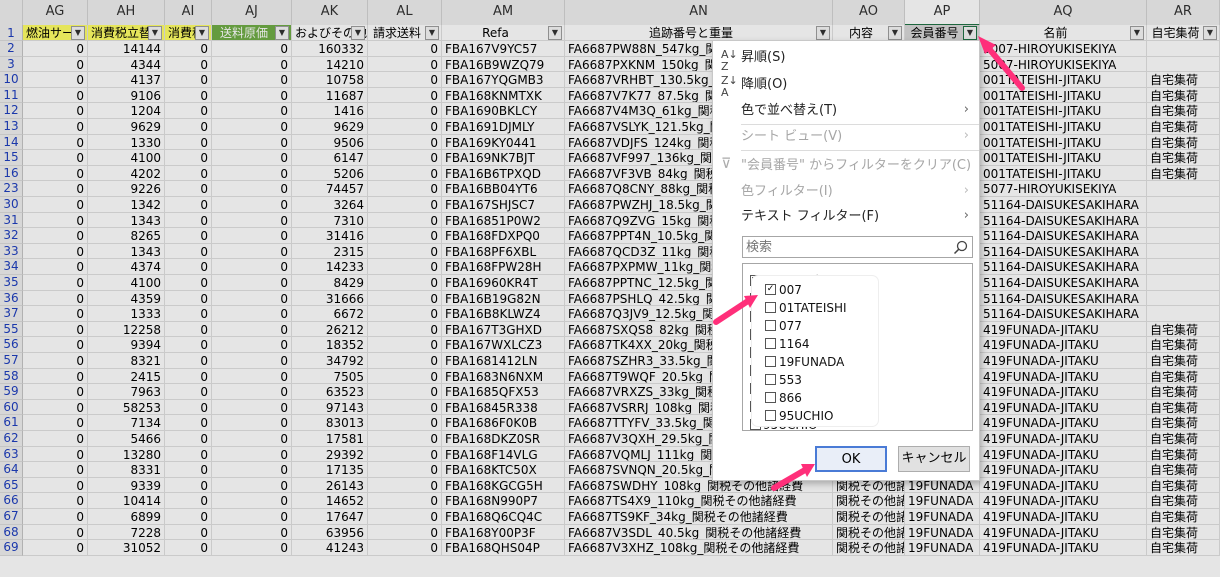 This screenshot has width=1220, height=577. Describe the element at coordinates (793, 477) in the screenshot. I see `arrow-to-ok-button` at that location.